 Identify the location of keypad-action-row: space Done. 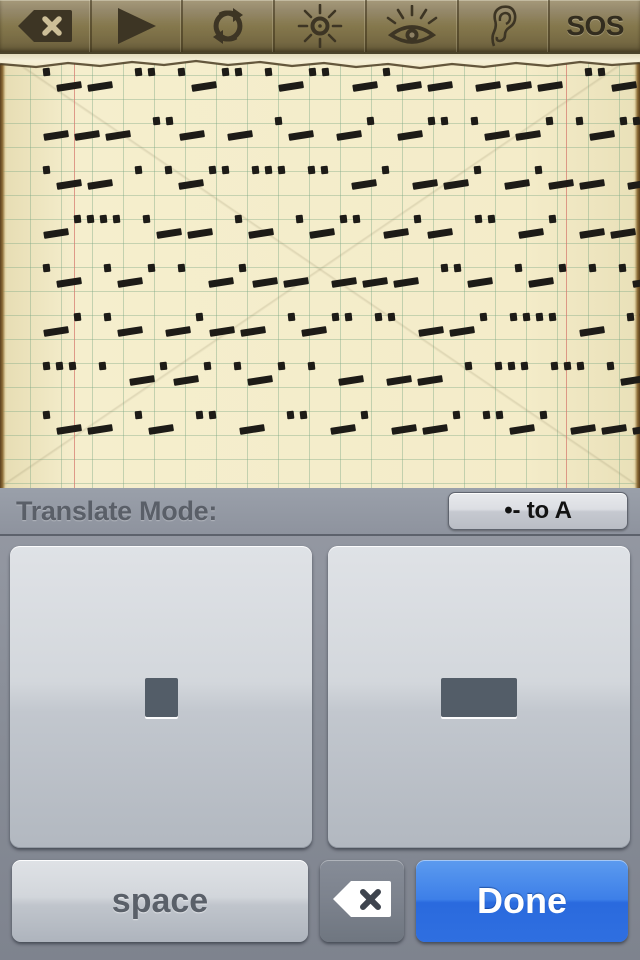
(320, 895).